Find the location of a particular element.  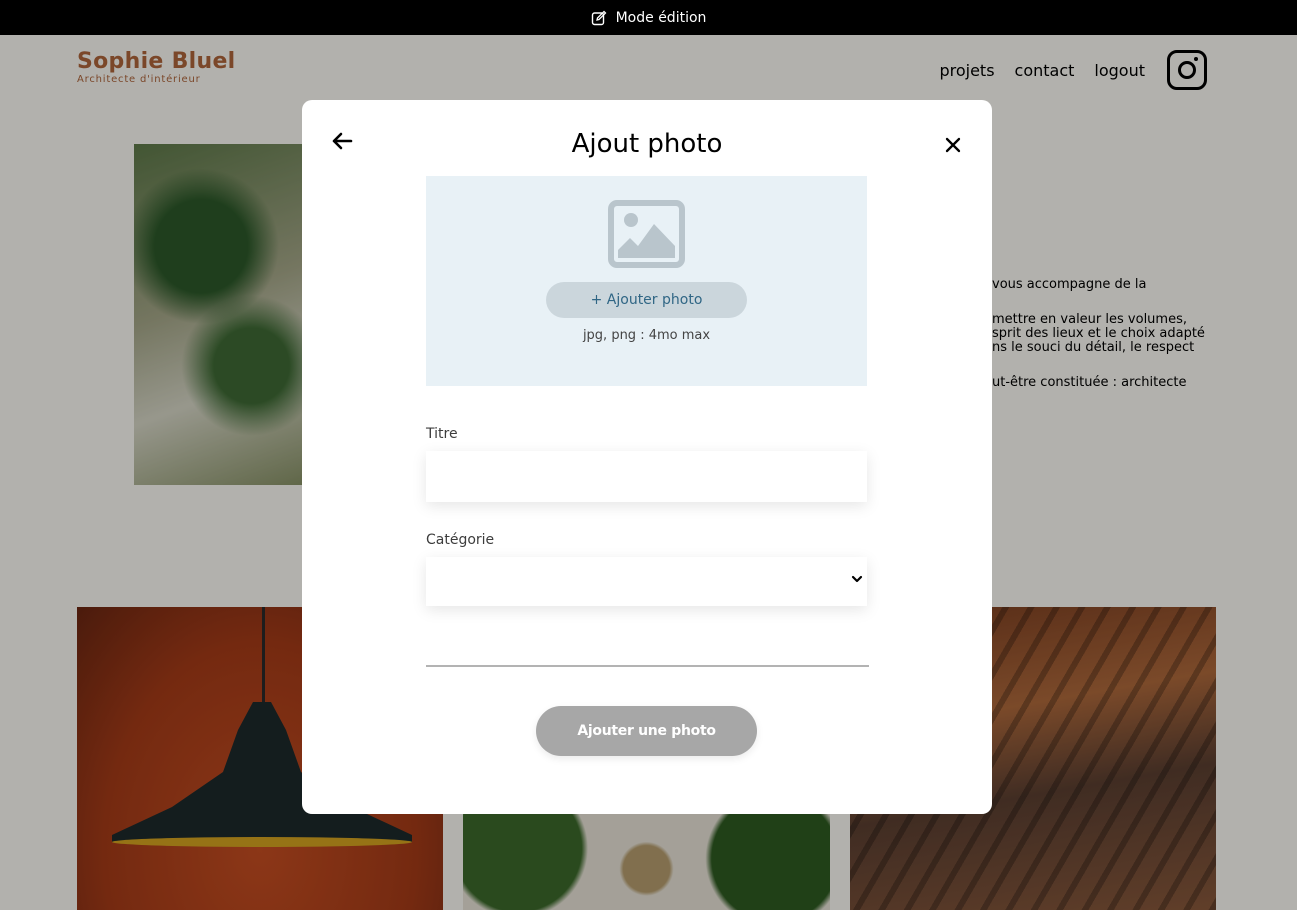

photo-upload-zone: + Ajouter photo jpg, png : 4mo max is located at coordinates (646, 281).